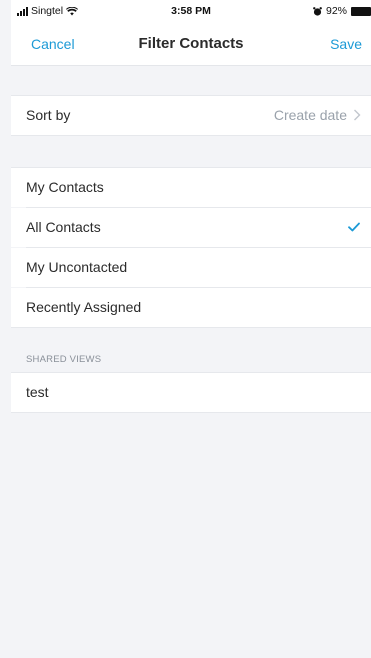 The height and width of the screenshot is (658, 371). Describe the element at coordinates (65, 187) in the screenshot. I see `view-item-label: My Contacts` at that location.